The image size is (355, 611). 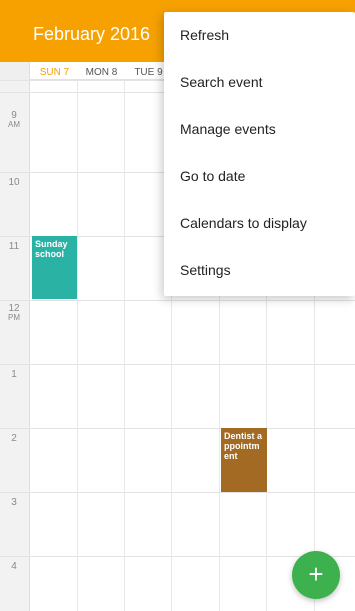 I want to click on hour-label-9am: 9 AM, so click(x=14, y=120).